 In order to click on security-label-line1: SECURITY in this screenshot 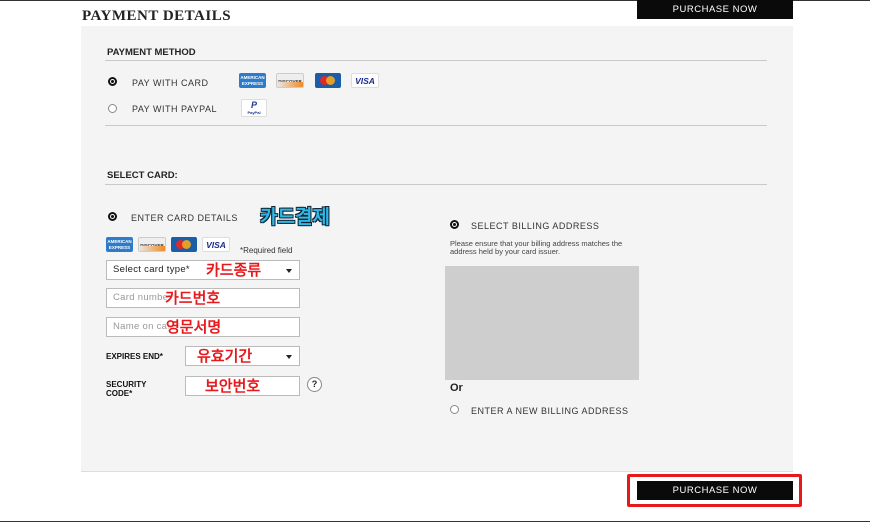, I will do `click(126, 384)`.